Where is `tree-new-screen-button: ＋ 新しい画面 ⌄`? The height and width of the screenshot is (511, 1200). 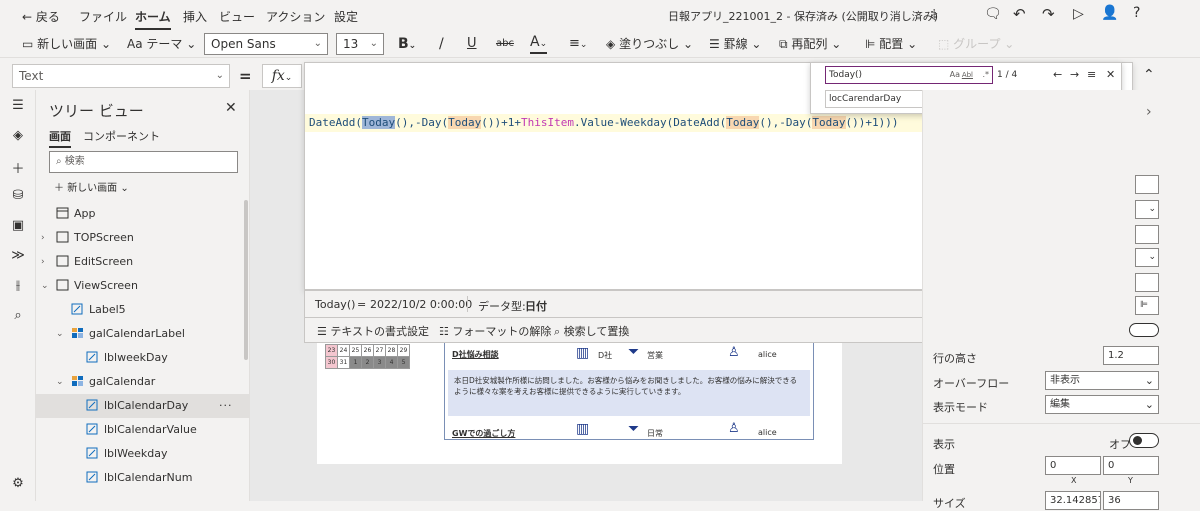 tree-new-screen-button: ＋ 新しい画面 ⌄ is located at coordinates (91, 186).